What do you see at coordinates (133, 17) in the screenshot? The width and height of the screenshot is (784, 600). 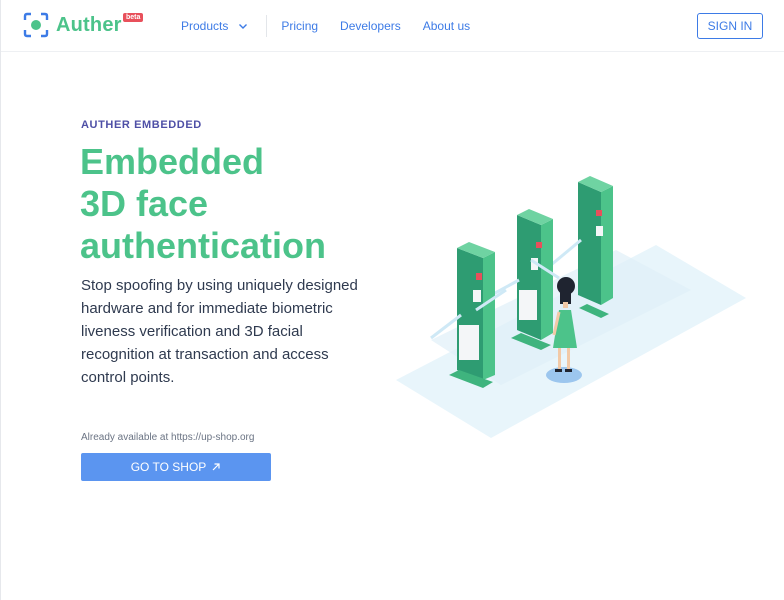 I see `beta-badge: beta` at bounding box center [133, 17].